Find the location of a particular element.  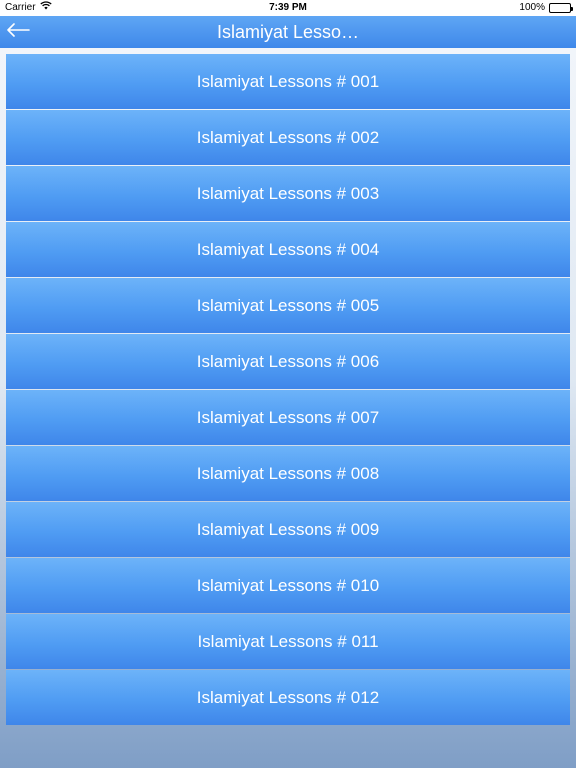

status-bar: Carrier 7:39 PM 100% is located at coordinates (288, 8).